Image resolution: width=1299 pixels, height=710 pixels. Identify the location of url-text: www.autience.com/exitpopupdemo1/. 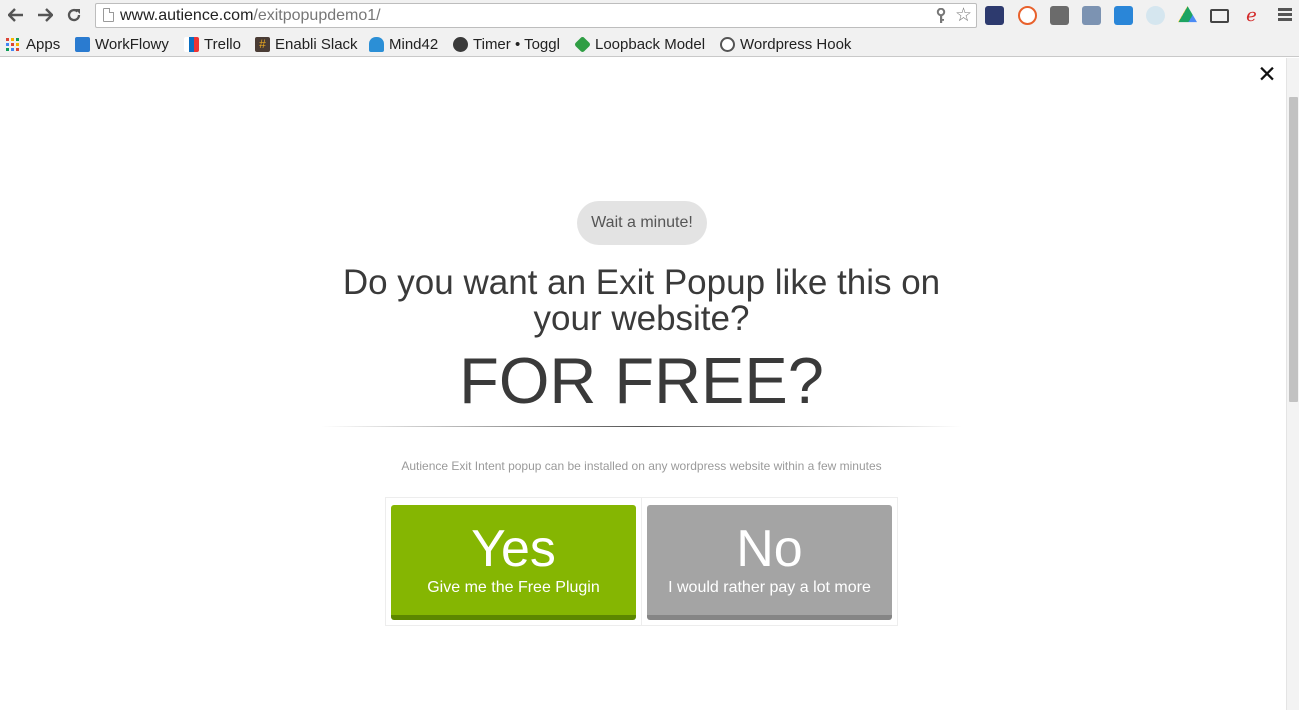
(250, 16).